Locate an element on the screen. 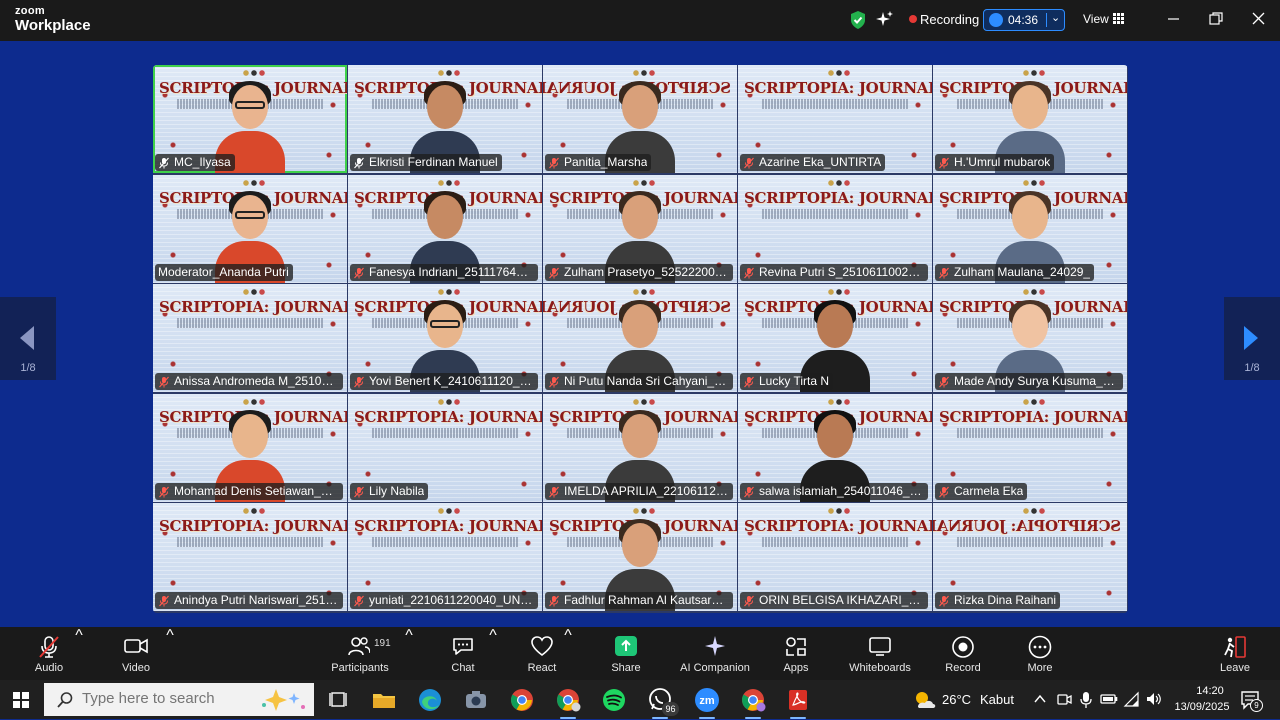 Image resolution: width=1280 pixels, height=720 pixels. notification-icon: 9 is located at coordinates (1251, 702).